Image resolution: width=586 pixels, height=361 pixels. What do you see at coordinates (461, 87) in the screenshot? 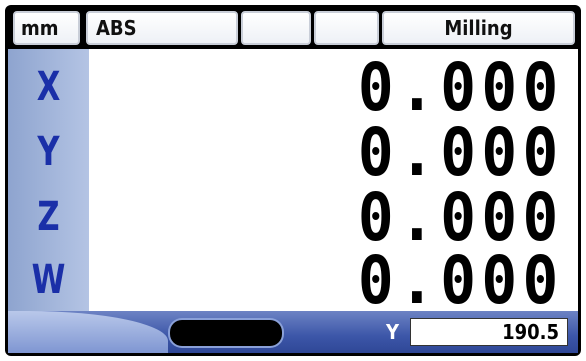
I see `axis-value-x: 0.000` at bounding box center [461, 87].